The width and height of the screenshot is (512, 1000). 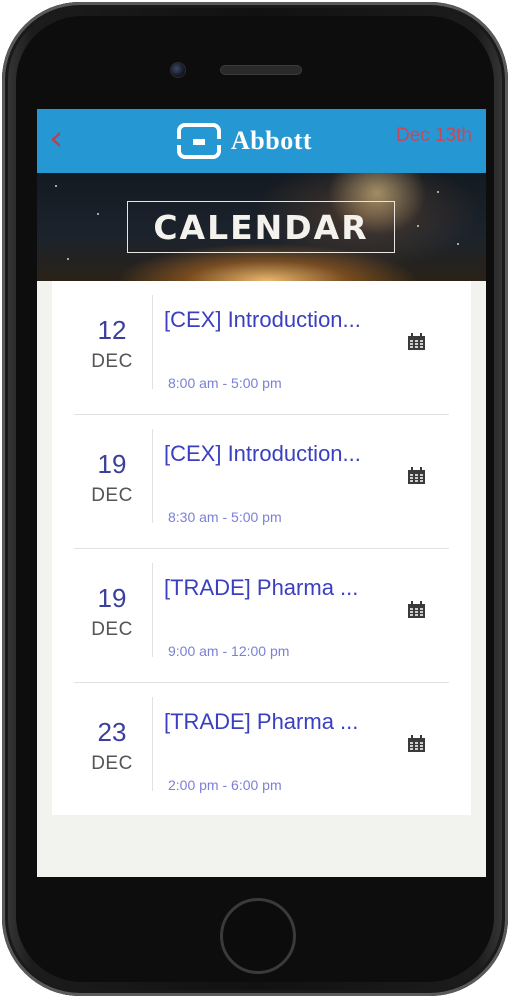 I want to click on earpiece-speaker, so click(x=261, y=70).